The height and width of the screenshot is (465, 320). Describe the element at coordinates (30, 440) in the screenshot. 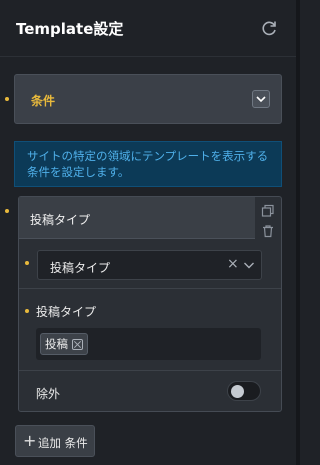

I see `plus-icon: +` at that location.